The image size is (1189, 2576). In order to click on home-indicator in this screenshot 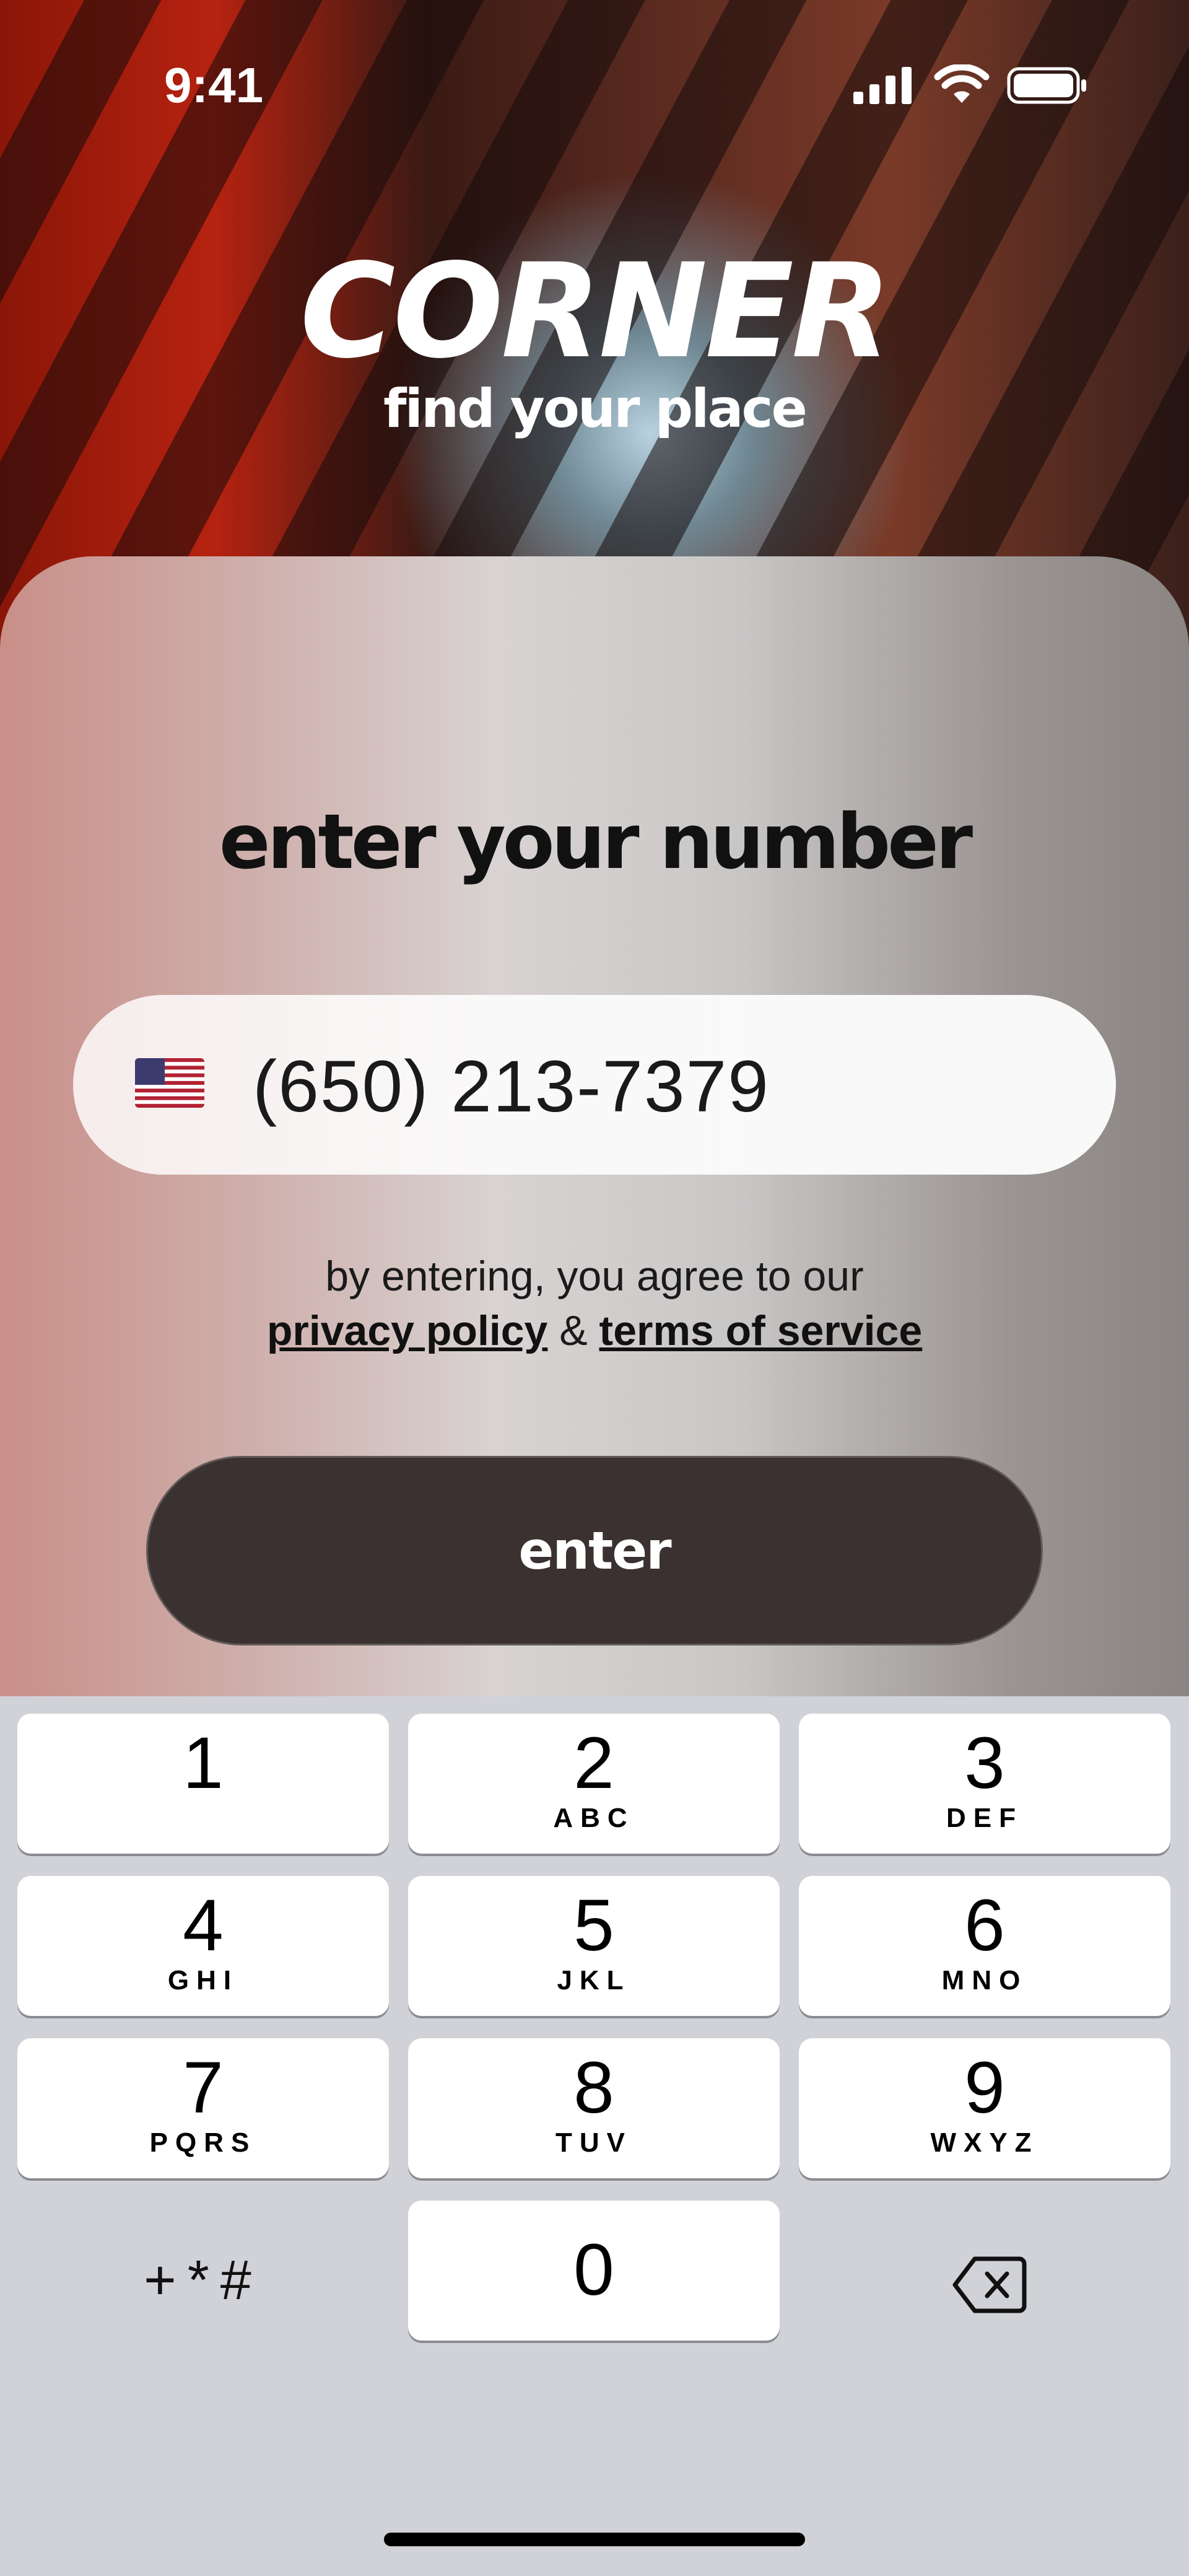, I will do `click(594, 2539)`.